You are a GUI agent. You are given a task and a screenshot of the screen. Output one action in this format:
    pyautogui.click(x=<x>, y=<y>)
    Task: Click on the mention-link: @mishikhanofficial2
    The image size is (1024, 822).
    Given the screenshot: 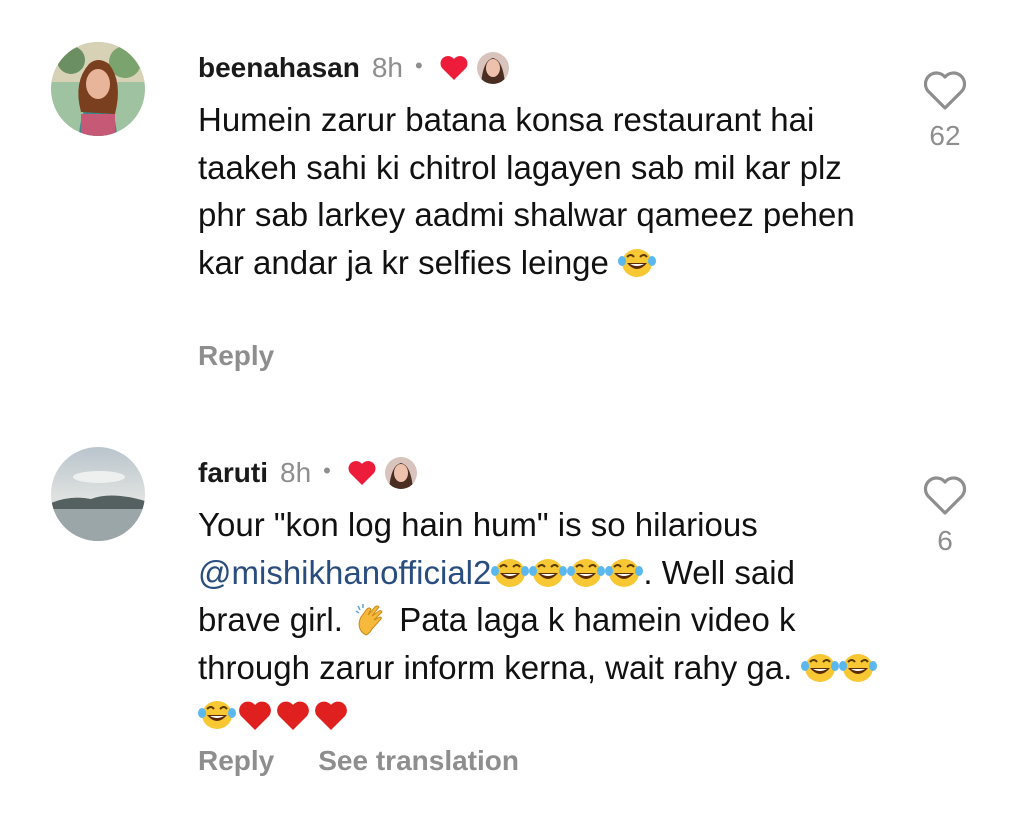 What is the action you would take?
    pyautogui.click(x=344, y=572)
    